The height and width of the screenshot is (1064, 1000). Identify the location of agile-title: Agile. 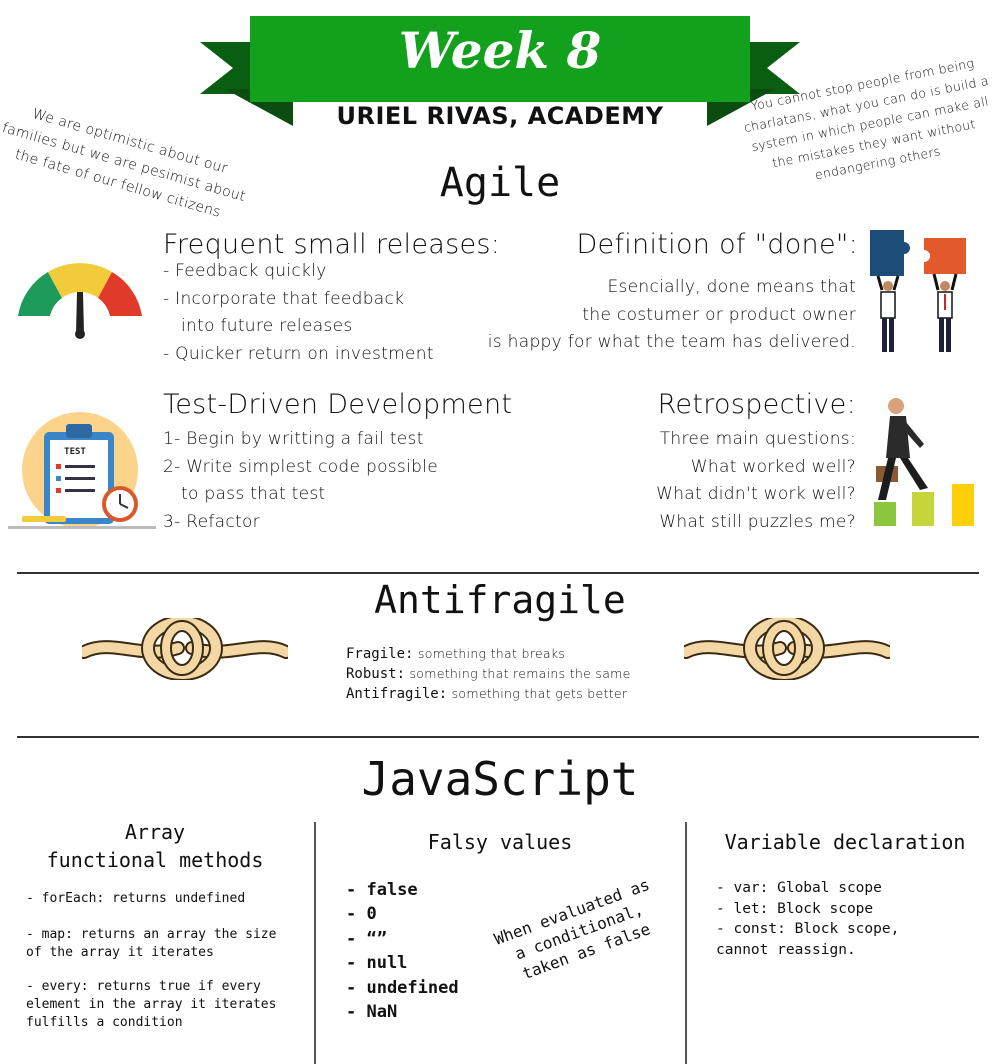
(500, 183).